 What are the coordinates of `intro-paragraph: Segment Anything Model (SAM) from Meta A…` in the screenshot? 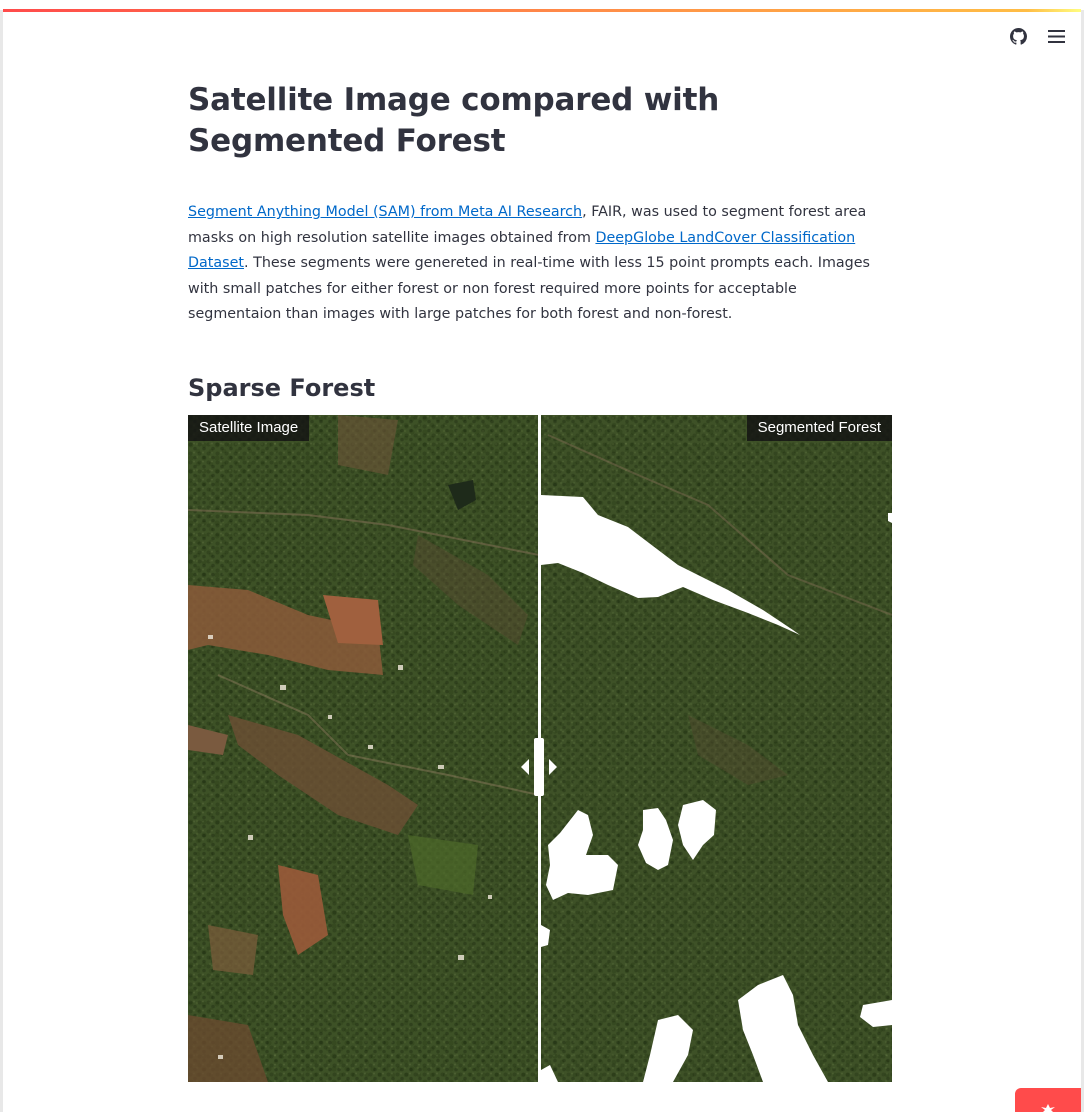 It's located at (540, 264).